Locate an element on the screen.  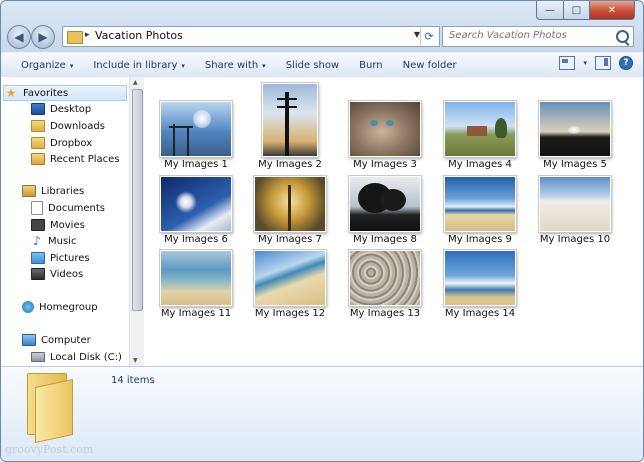
file-tile: My Images 13 is located at coordinates (385, 284).